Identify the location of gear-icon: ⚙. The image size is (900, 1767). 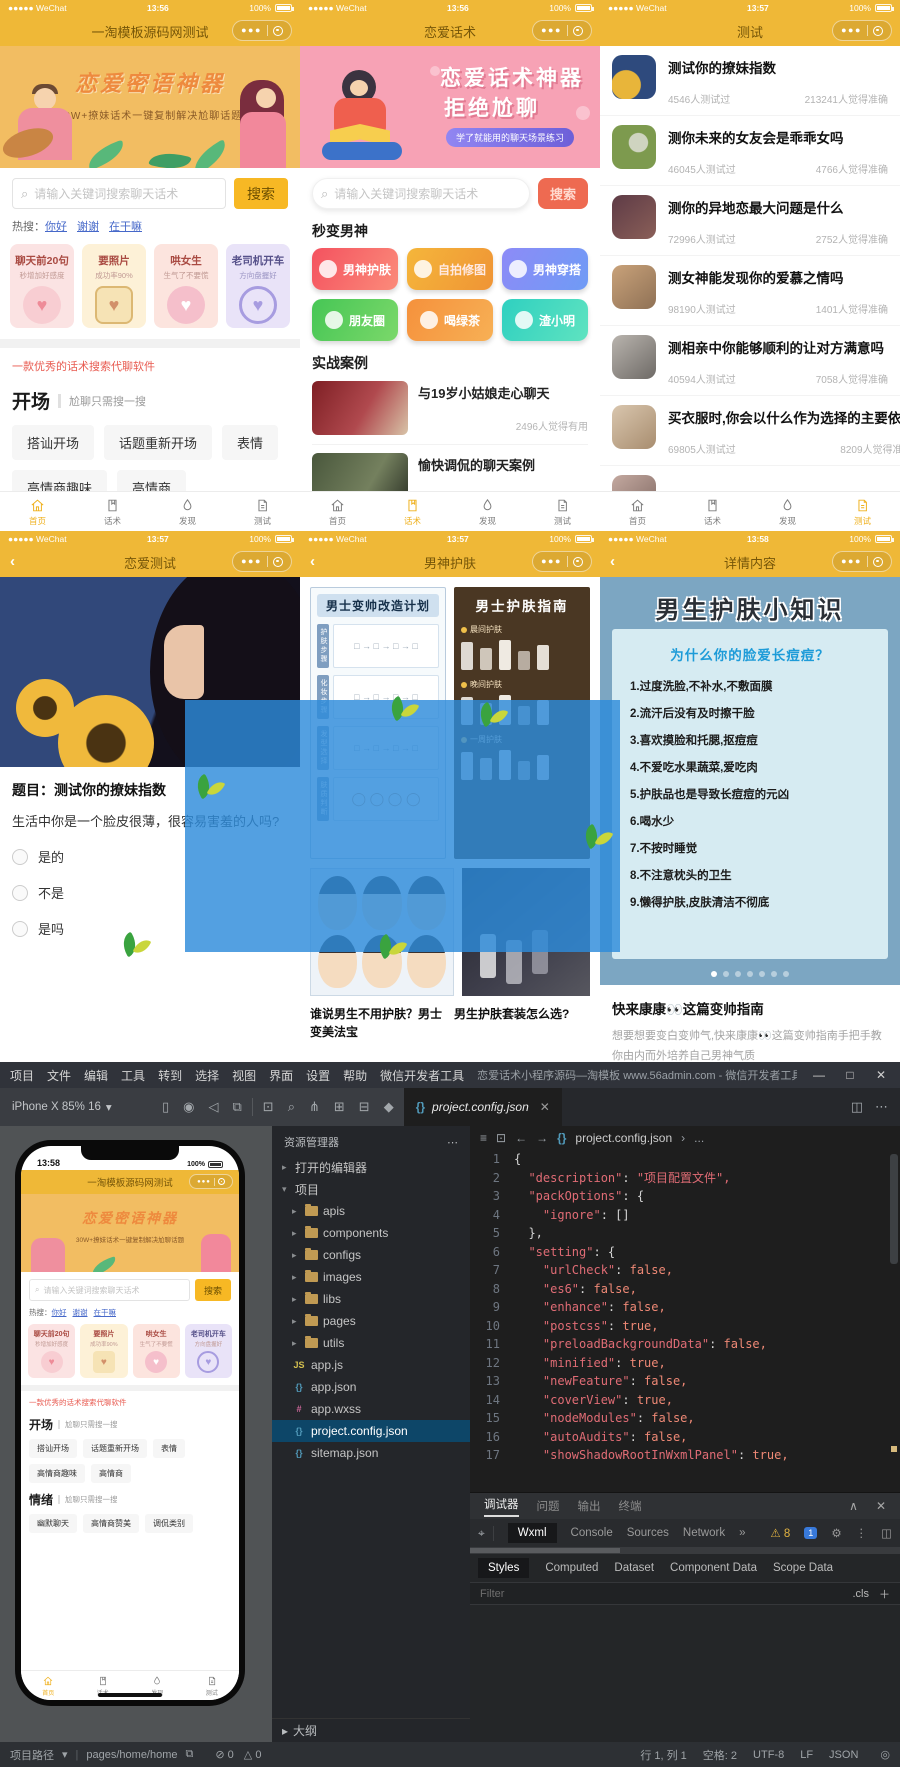
(836, 1533).